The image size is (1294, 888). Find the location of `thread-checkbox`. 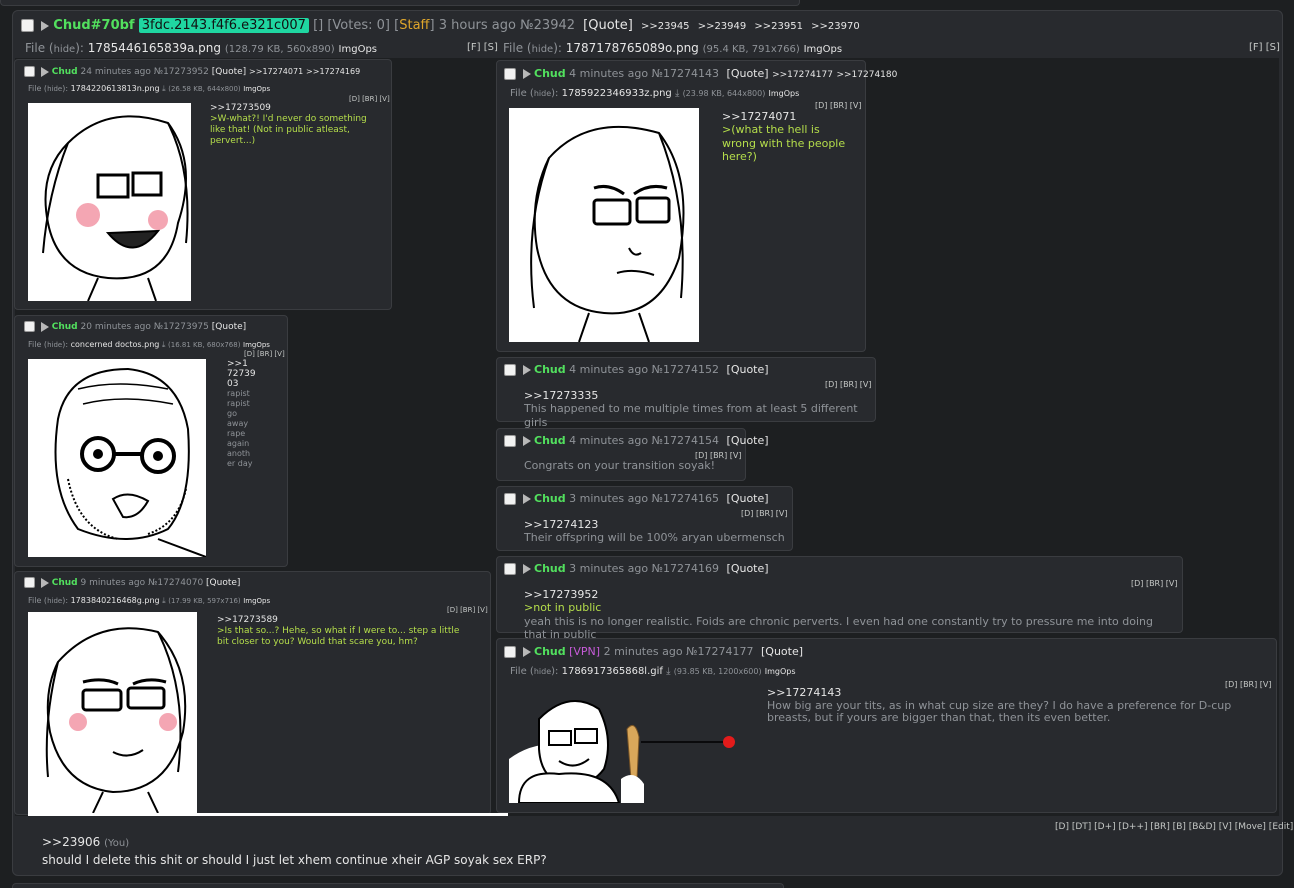

thread-checkbox is located at coordinates (27, 25).